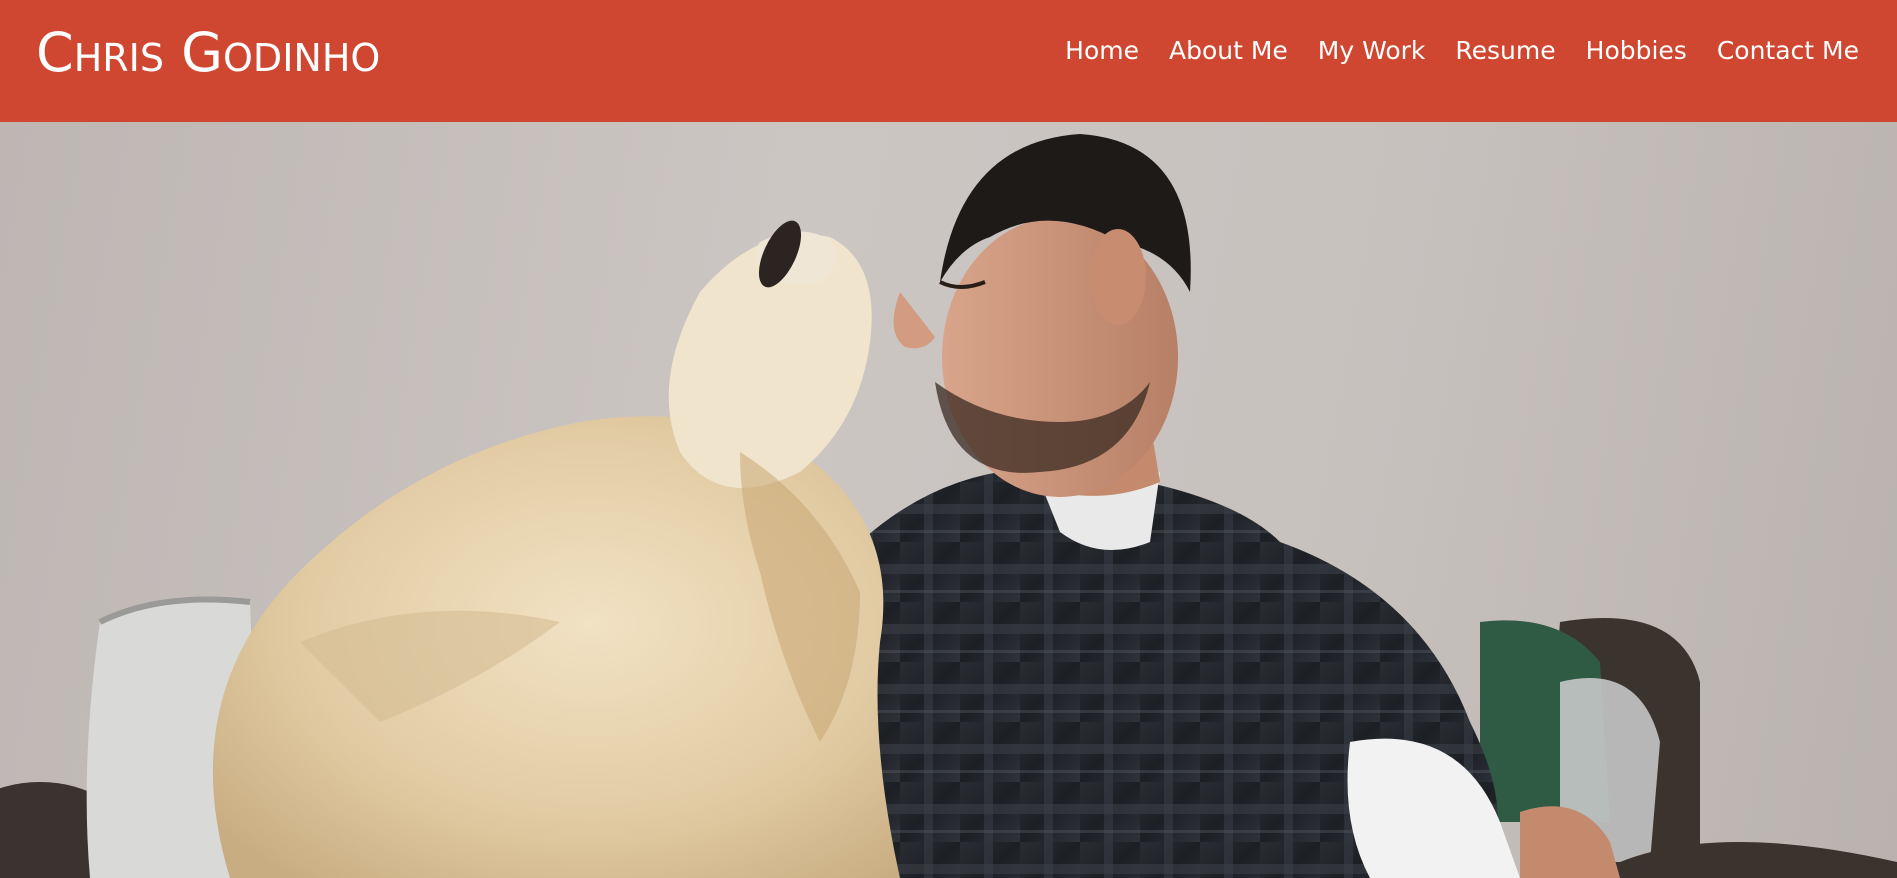  What do you see at coordinates (1636, 51) in the screenshot?
I see `nav-hobbies: Hobbies` at bounding box center [1636, 51].